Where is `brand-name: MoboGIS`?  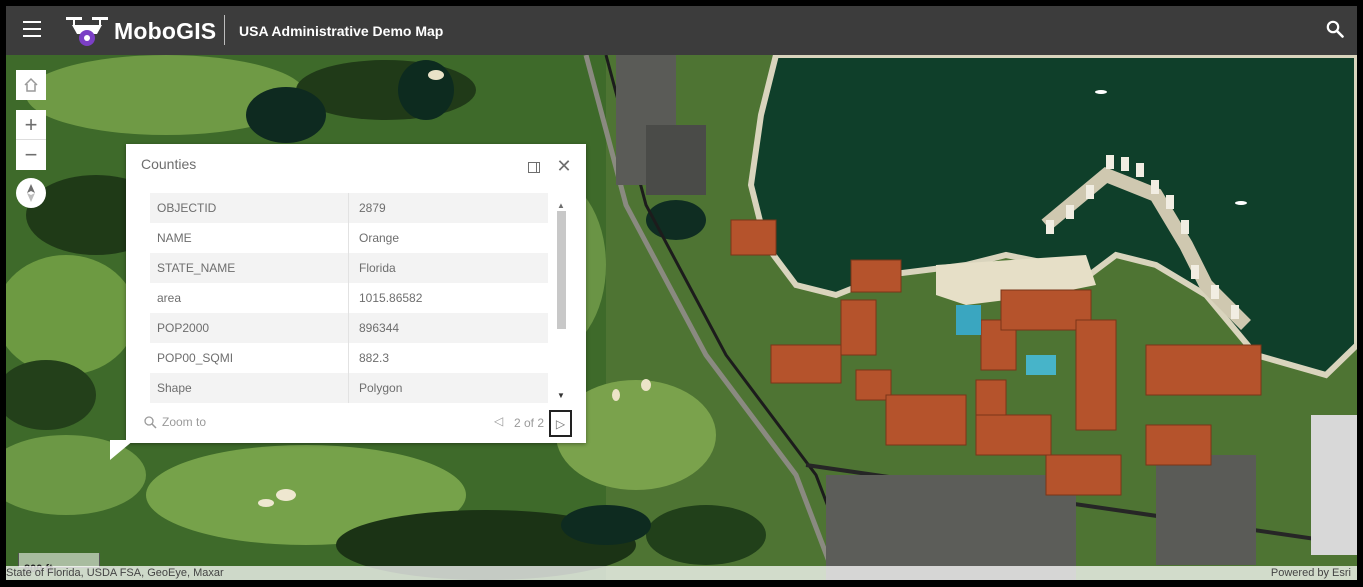 brand-name: MoboGIS is located at coordinates (165, 31).